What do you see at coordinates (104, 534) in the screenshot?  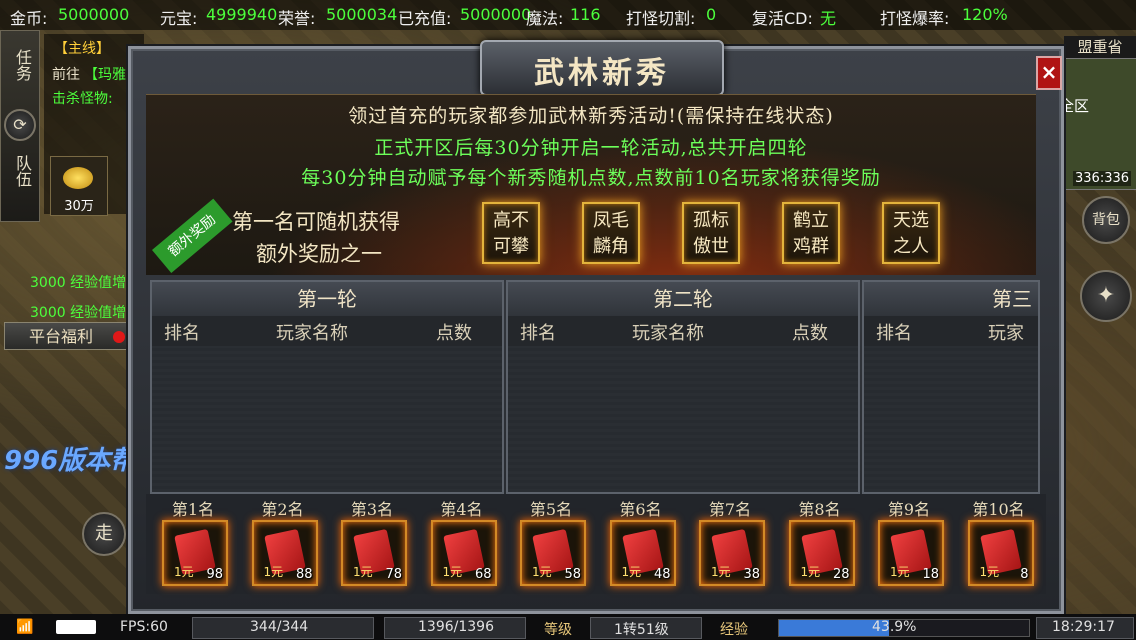 I see `walk-button: 走` at bounding box center [104, 534].